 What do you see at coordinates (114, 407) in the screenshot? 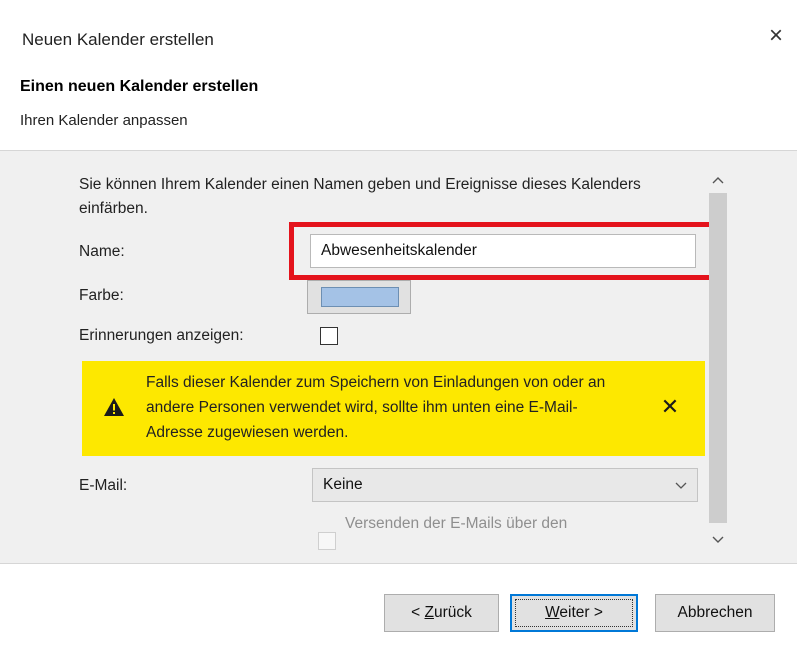
I see `warning-icon` at bounding box center [114, 407].